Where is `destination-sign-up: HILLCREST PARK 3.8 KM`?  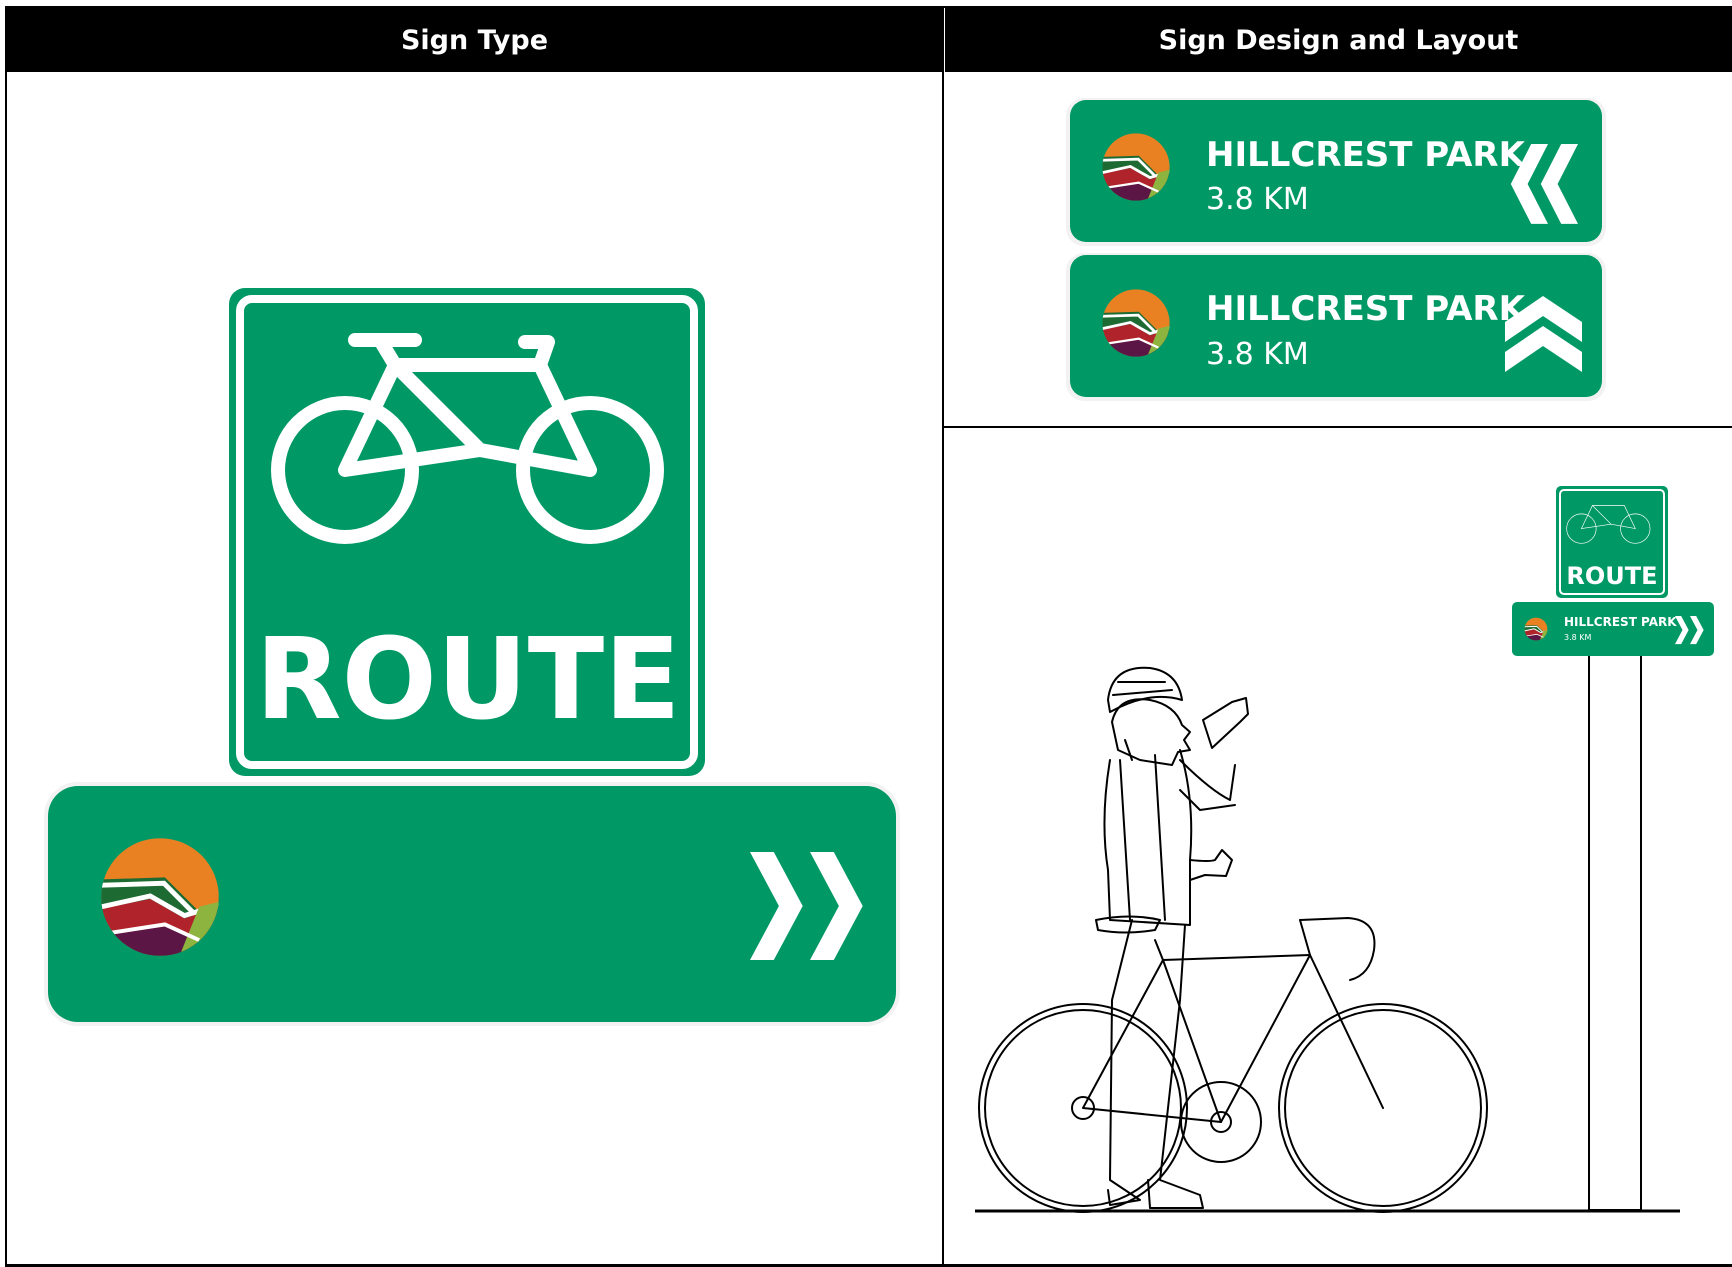 destination-sign-up: HILLCREST PARK 3.8 KM is located at coordinates (1336, 327).